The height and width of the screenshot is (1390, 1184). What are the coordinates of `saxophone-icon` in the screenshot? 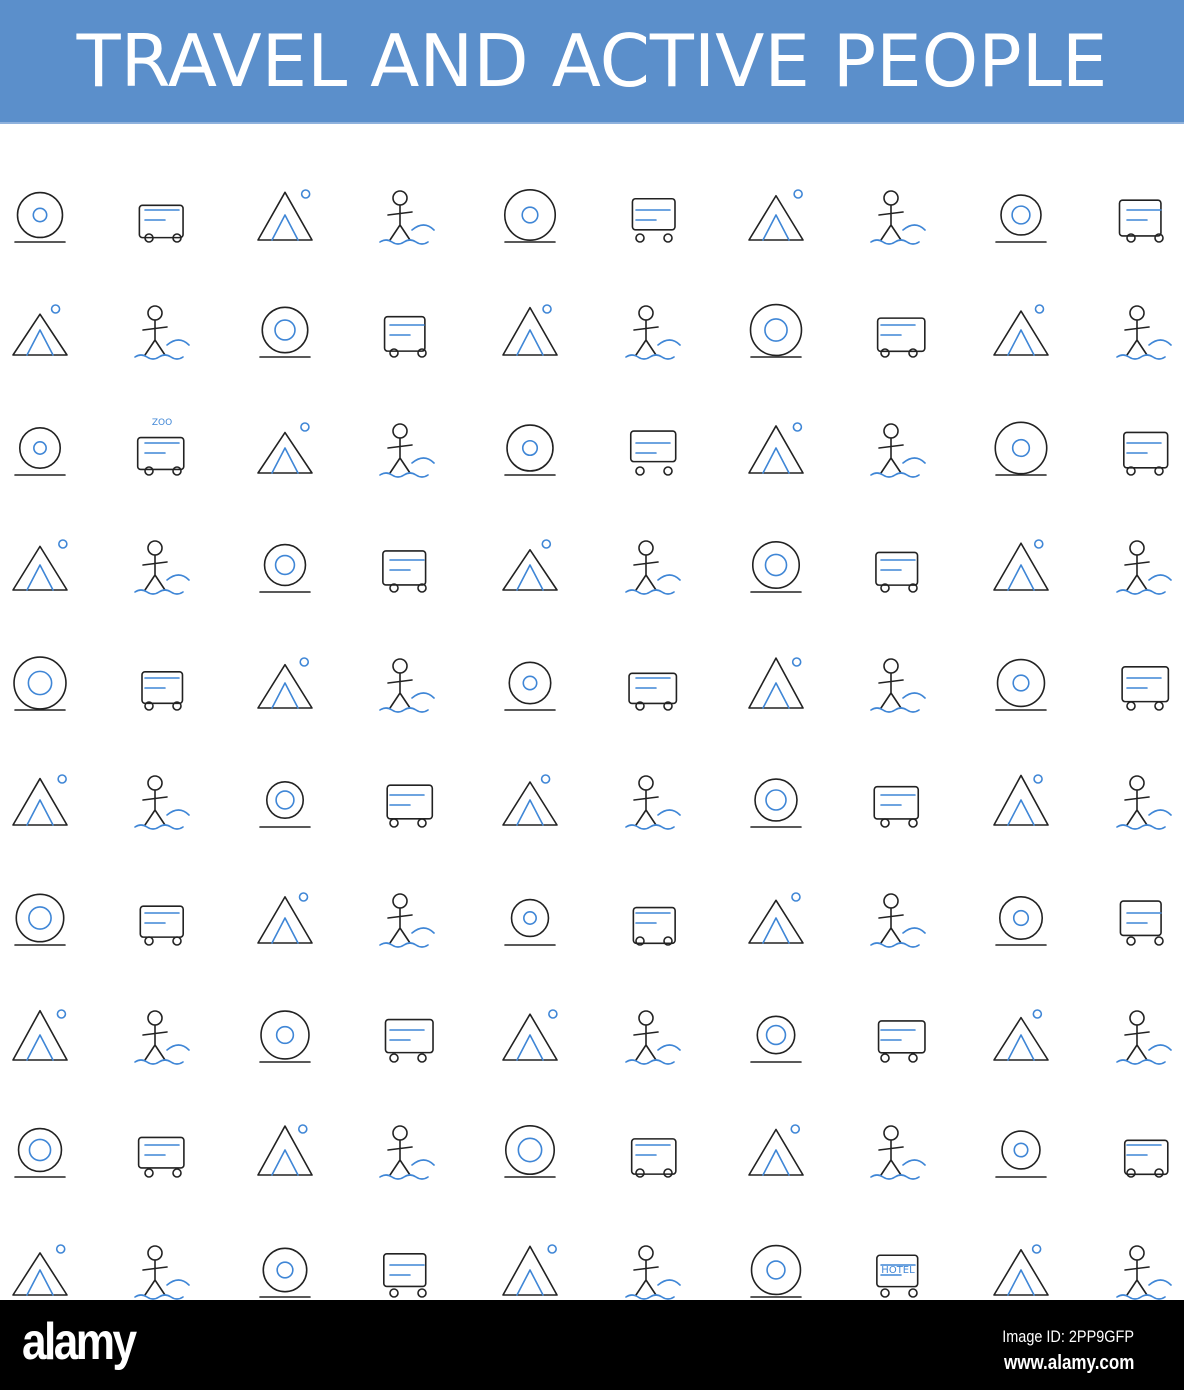 It's located at (1144, 683).